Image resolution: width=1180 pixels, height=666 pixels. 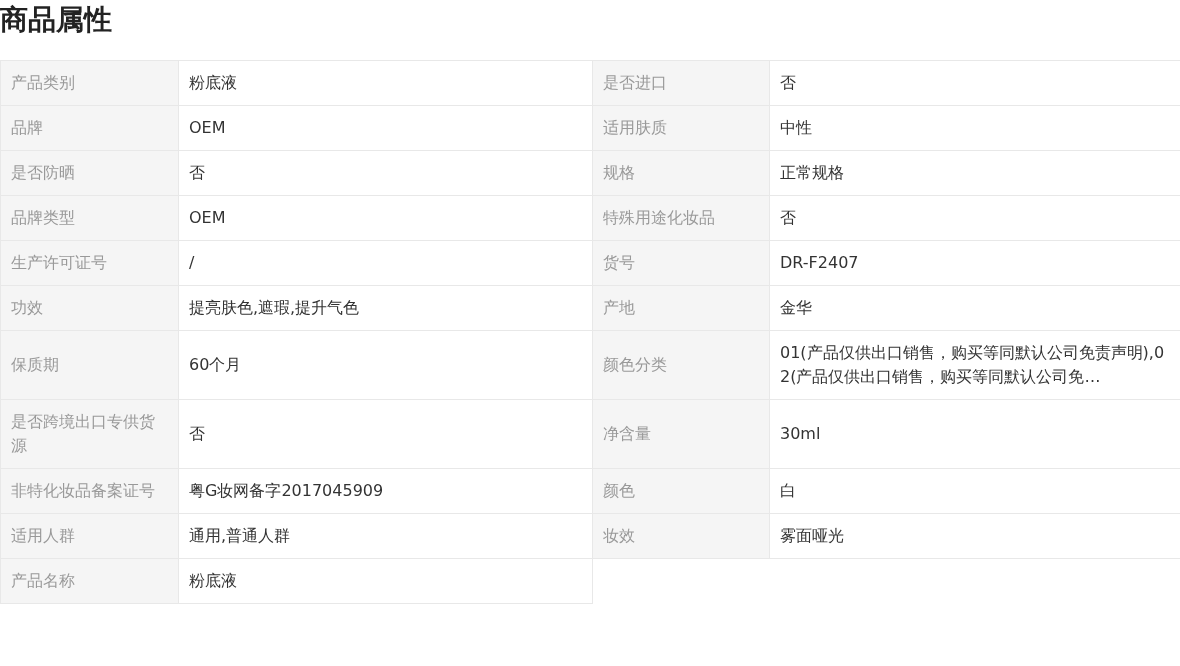 I want to click on attribute-value: 粤G妆网备字2017045909, so click(x=385, y=491).